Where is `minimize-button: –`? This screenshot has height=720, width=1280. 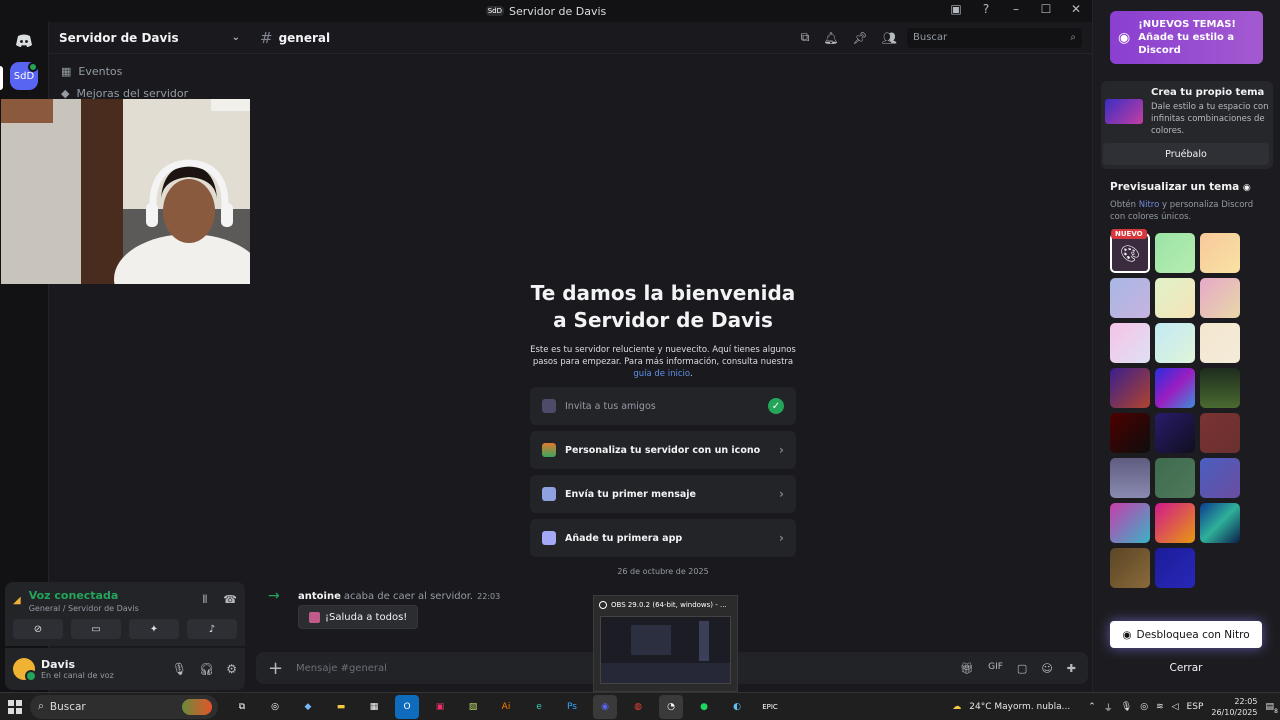 minimize-button: – is located at coordinates (1016, 9).